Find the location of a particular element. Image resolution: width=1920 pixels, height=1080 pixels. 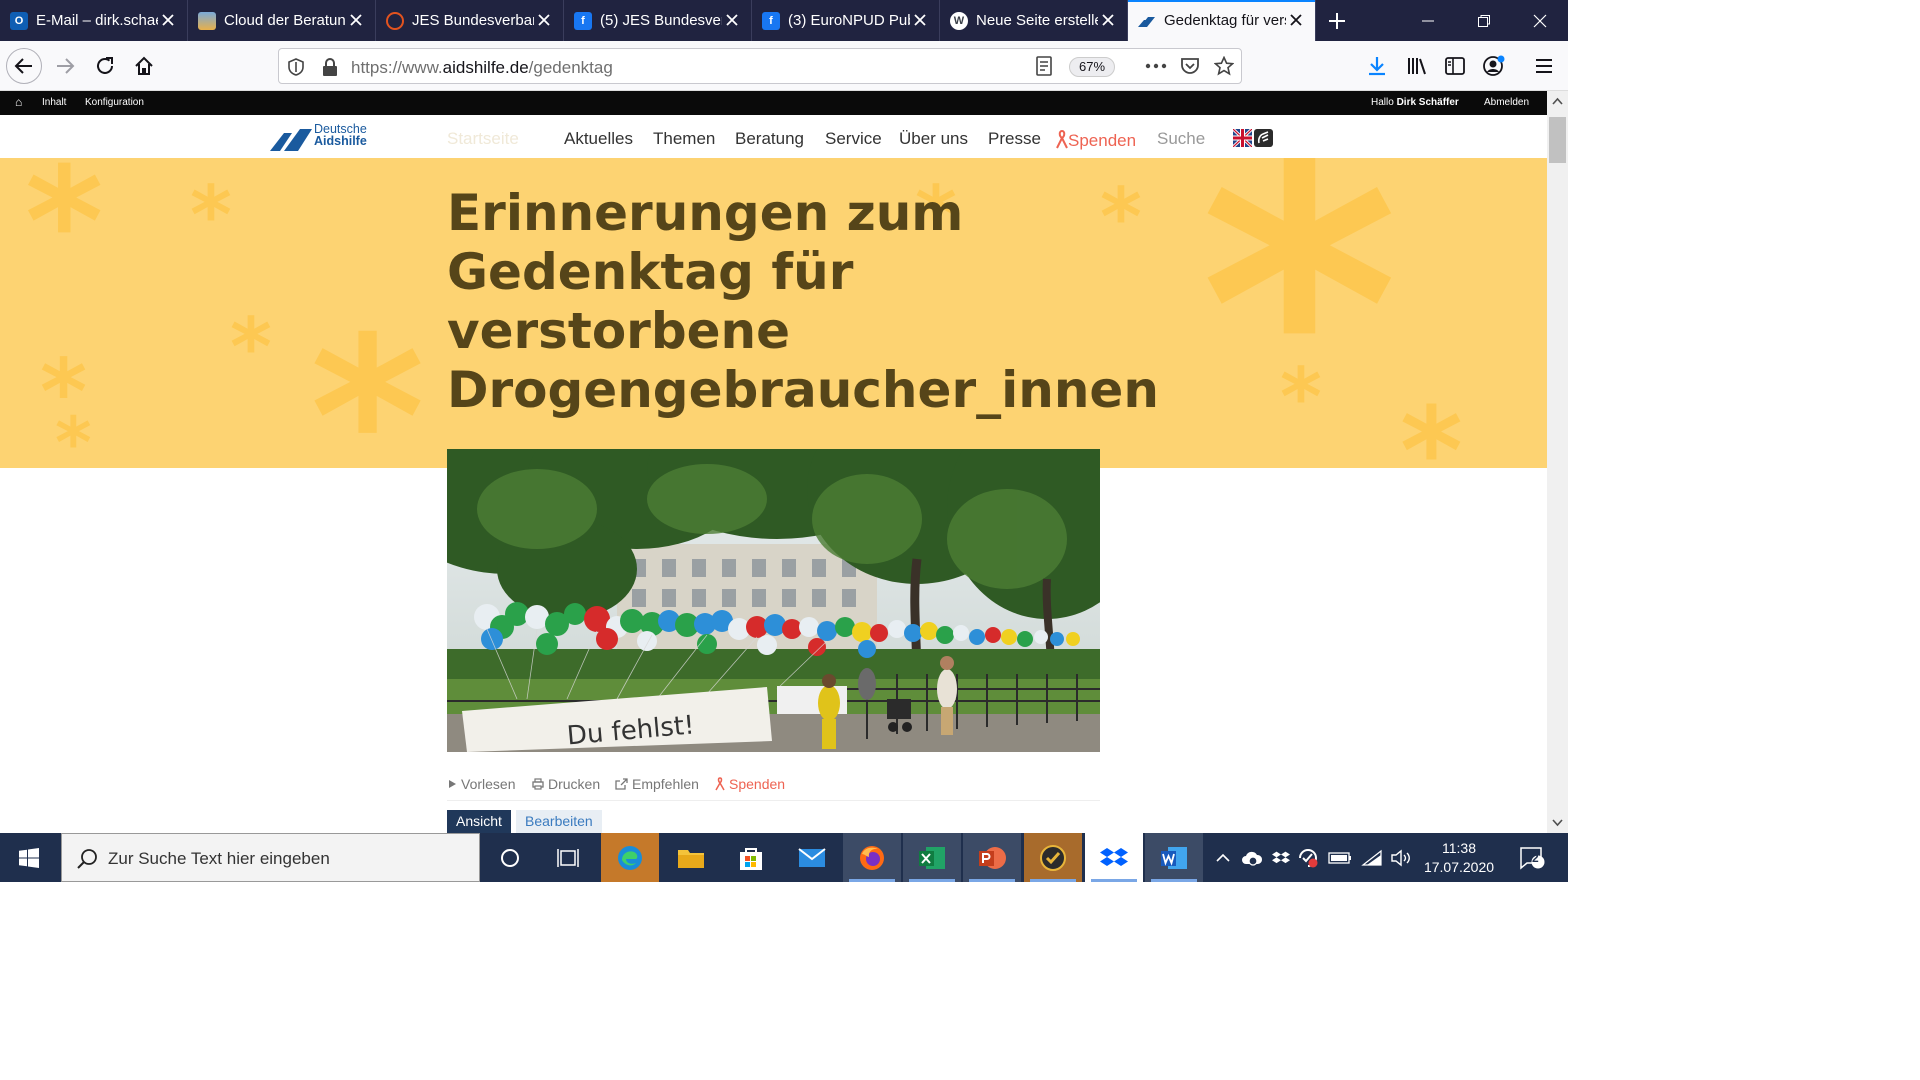

admin-menu-configuration: Konfiguration is located at coordinates (114, 102).